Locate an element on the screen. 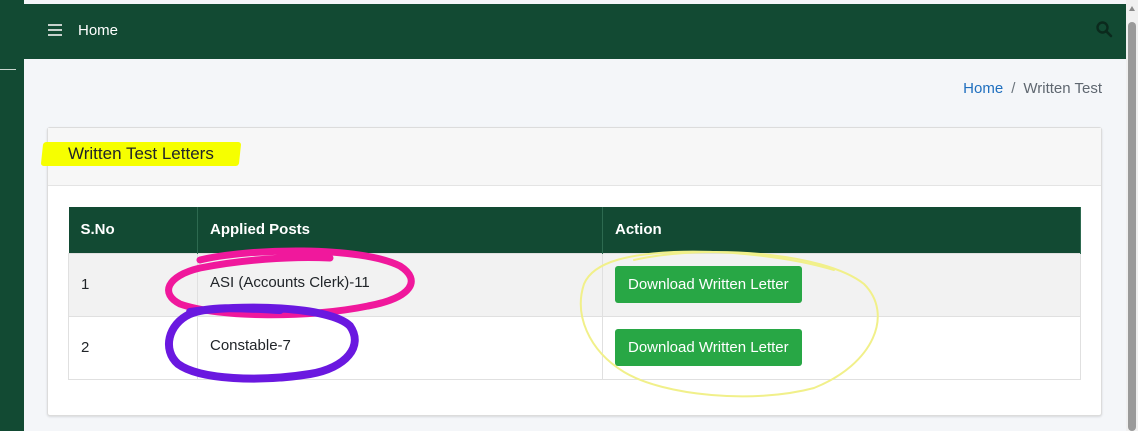 The image size is (1138, 431). post-name: Constable-7 is located at coordinates (250, 345).